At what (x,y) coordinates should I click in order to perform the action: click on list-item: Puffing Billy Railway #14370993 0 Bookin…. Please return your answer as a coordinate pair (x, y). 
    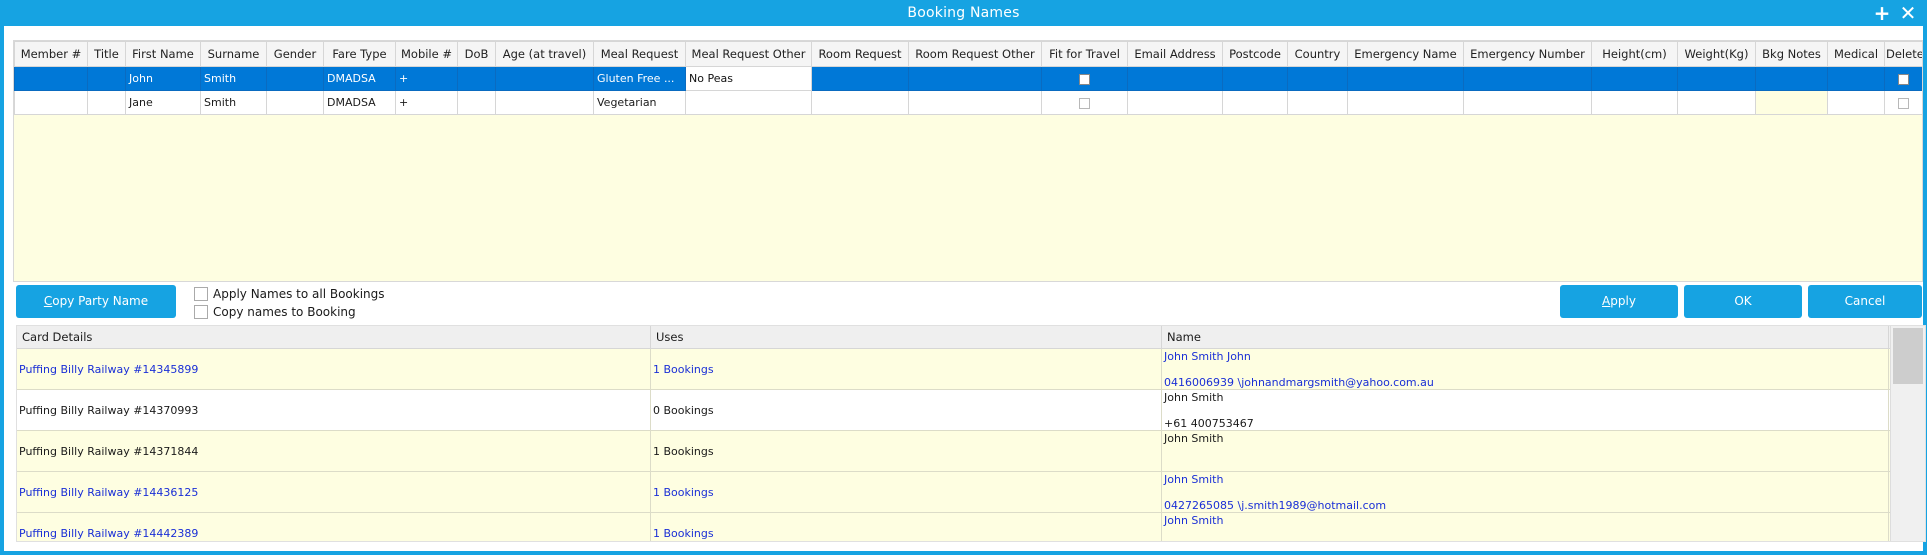
    Looking at the image, I should click on (971, 410).